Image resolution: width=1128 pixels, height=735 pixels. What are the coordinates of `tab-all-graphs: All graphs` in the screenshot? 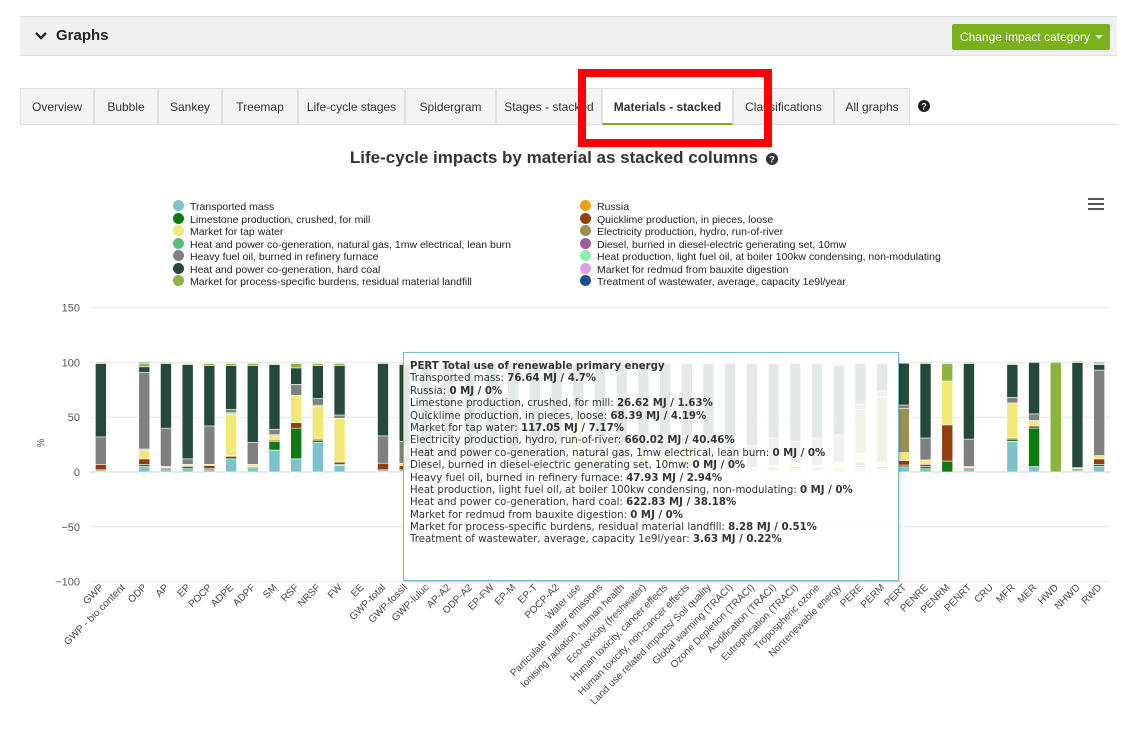 It's located at (872, 106).